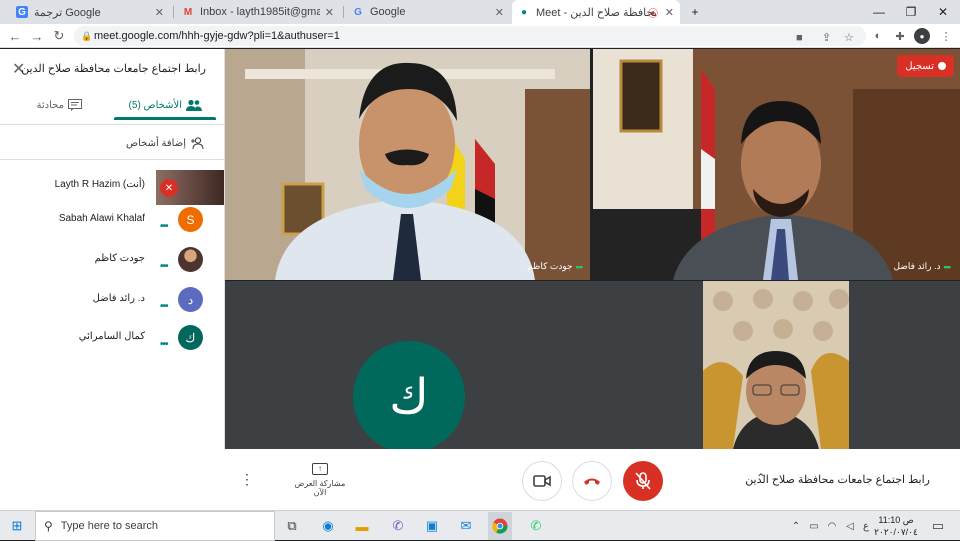  I want to click on tab-chat: محادثة, so click(59, 105).